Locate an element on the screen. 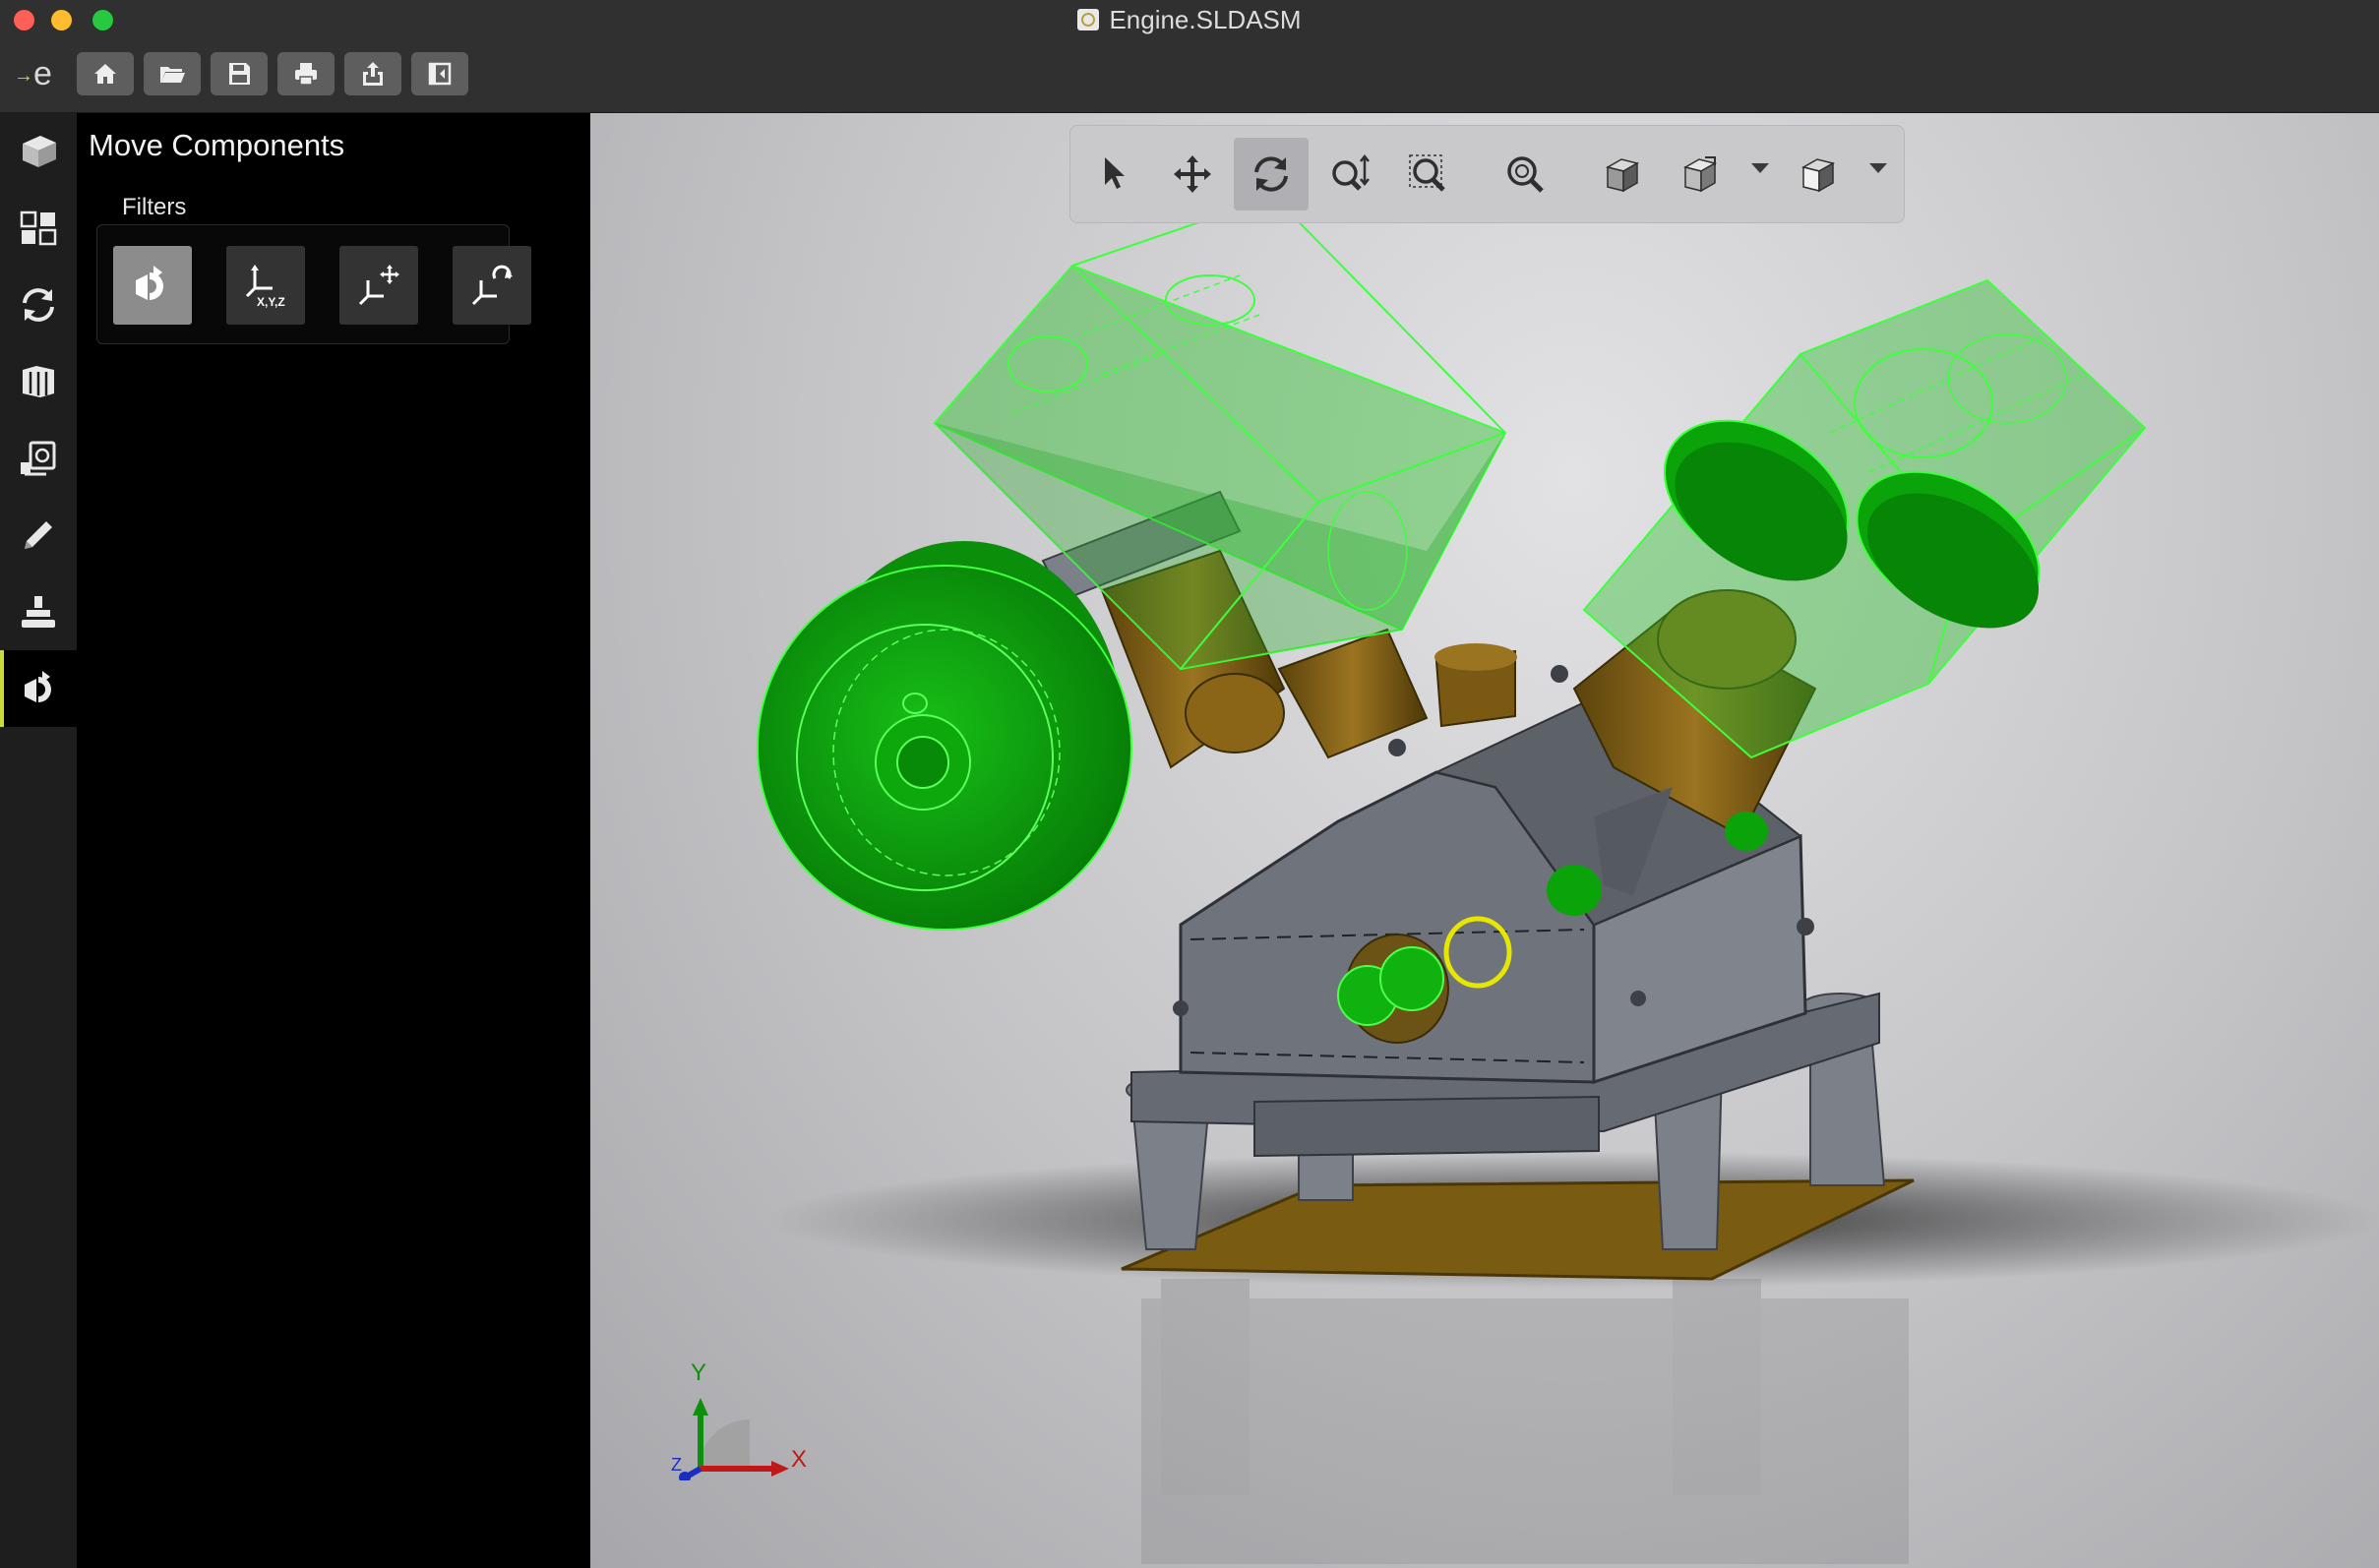 The image size is (2379, 1568). section-view-icon is located at coordinates (1818, 176).